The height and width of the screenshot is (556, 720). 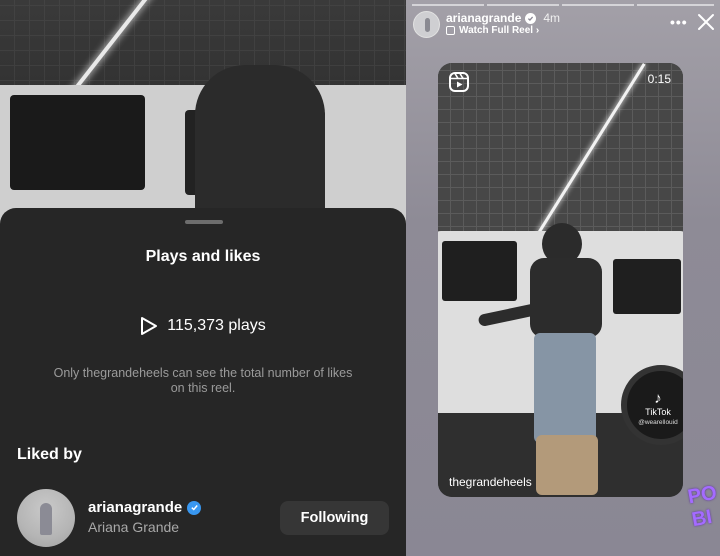 I want to click on tiktok-icon: ♪, so click(x=658, y=398).